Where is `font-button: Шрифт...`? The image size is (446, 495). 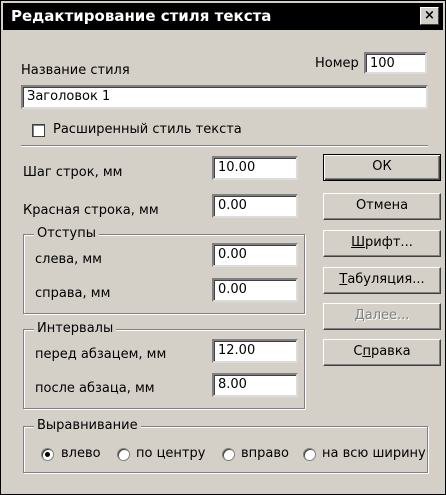 font-button: Шрифт... is located at coordinates (382, 243).